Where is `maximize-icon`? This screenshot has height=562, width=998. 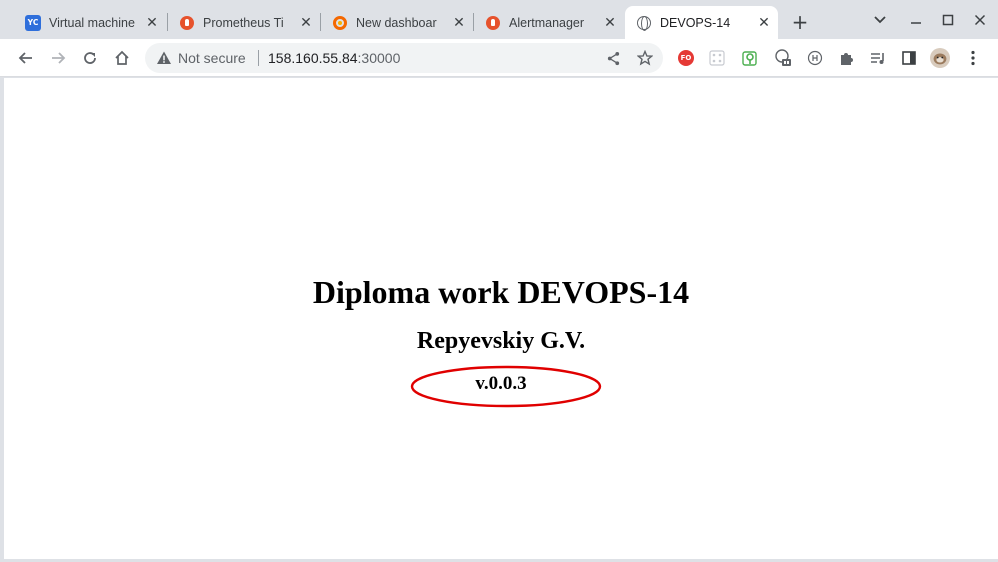 maximize-icon is located at coordinates (948, 20).